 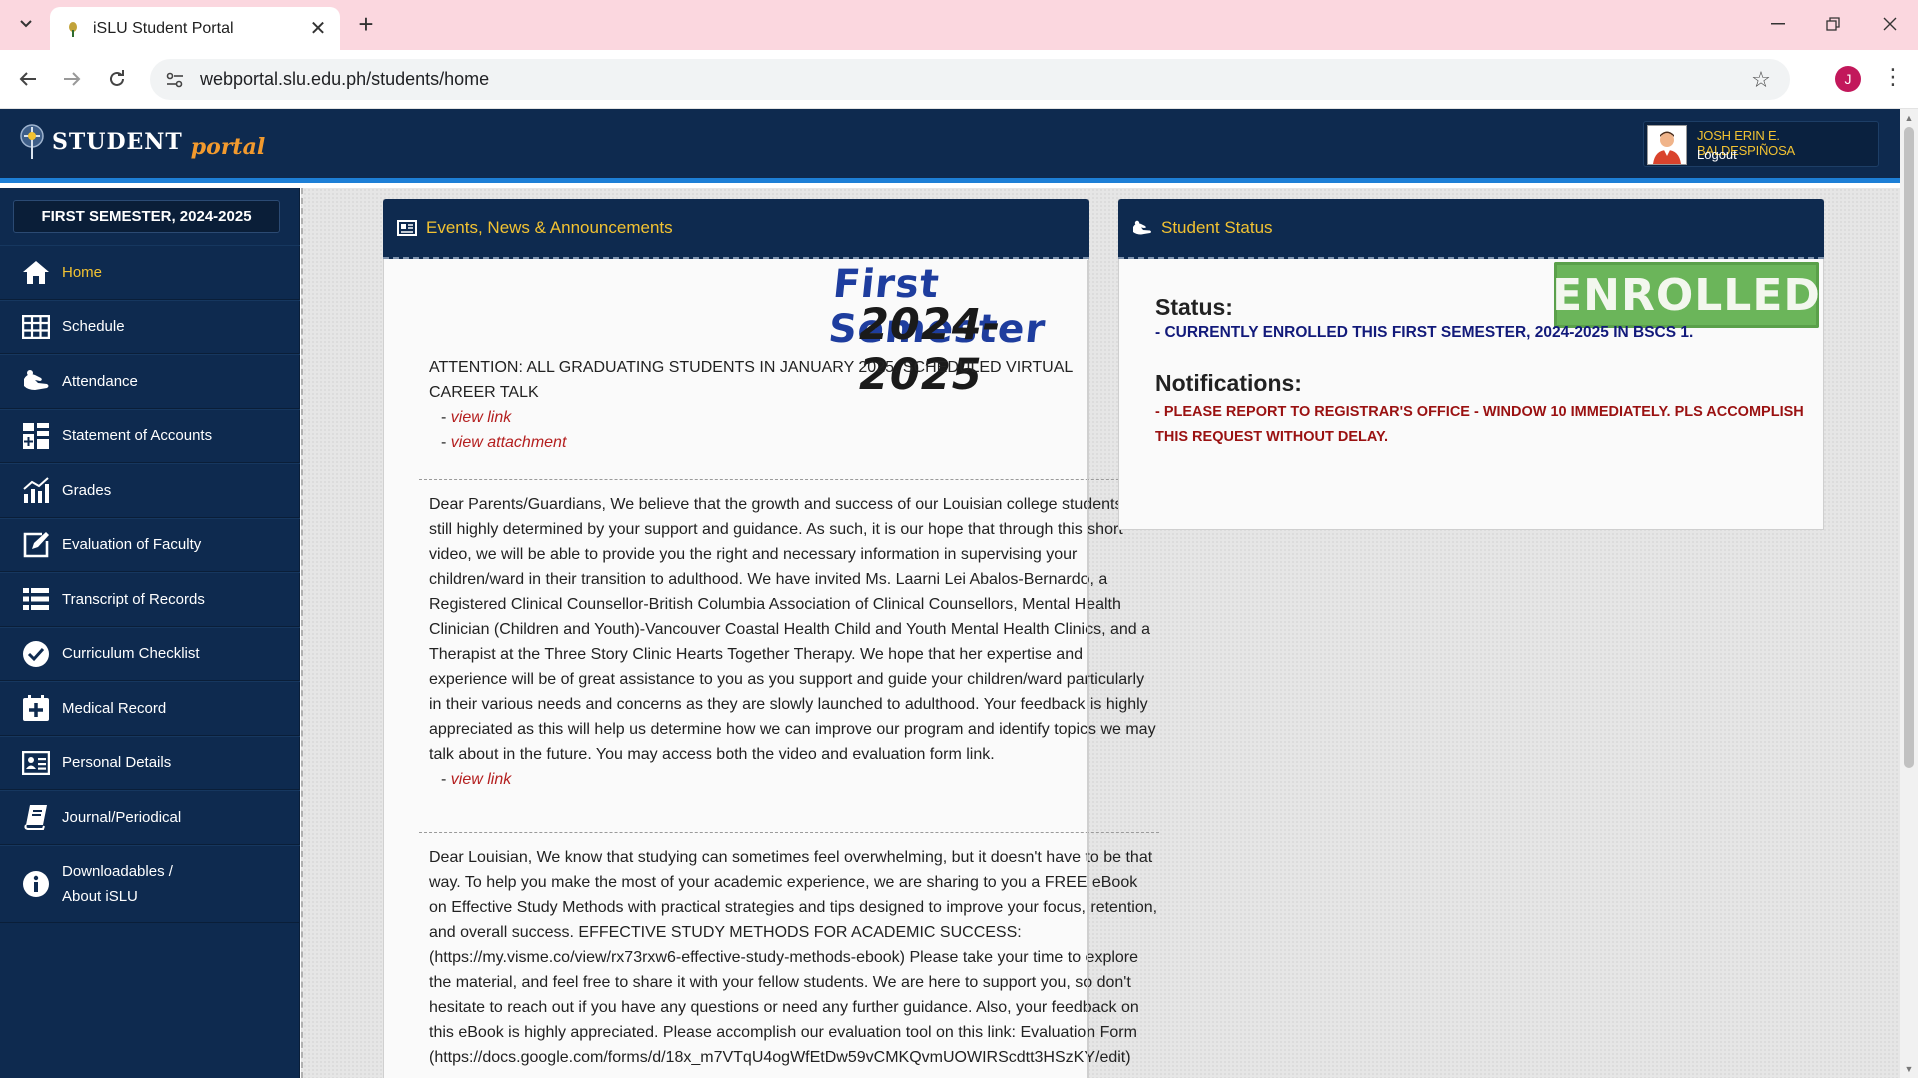 What do you see at coordinates (73, 29) in the screenshot?
I see `favicon-icon` at bounding box center [73, 29].